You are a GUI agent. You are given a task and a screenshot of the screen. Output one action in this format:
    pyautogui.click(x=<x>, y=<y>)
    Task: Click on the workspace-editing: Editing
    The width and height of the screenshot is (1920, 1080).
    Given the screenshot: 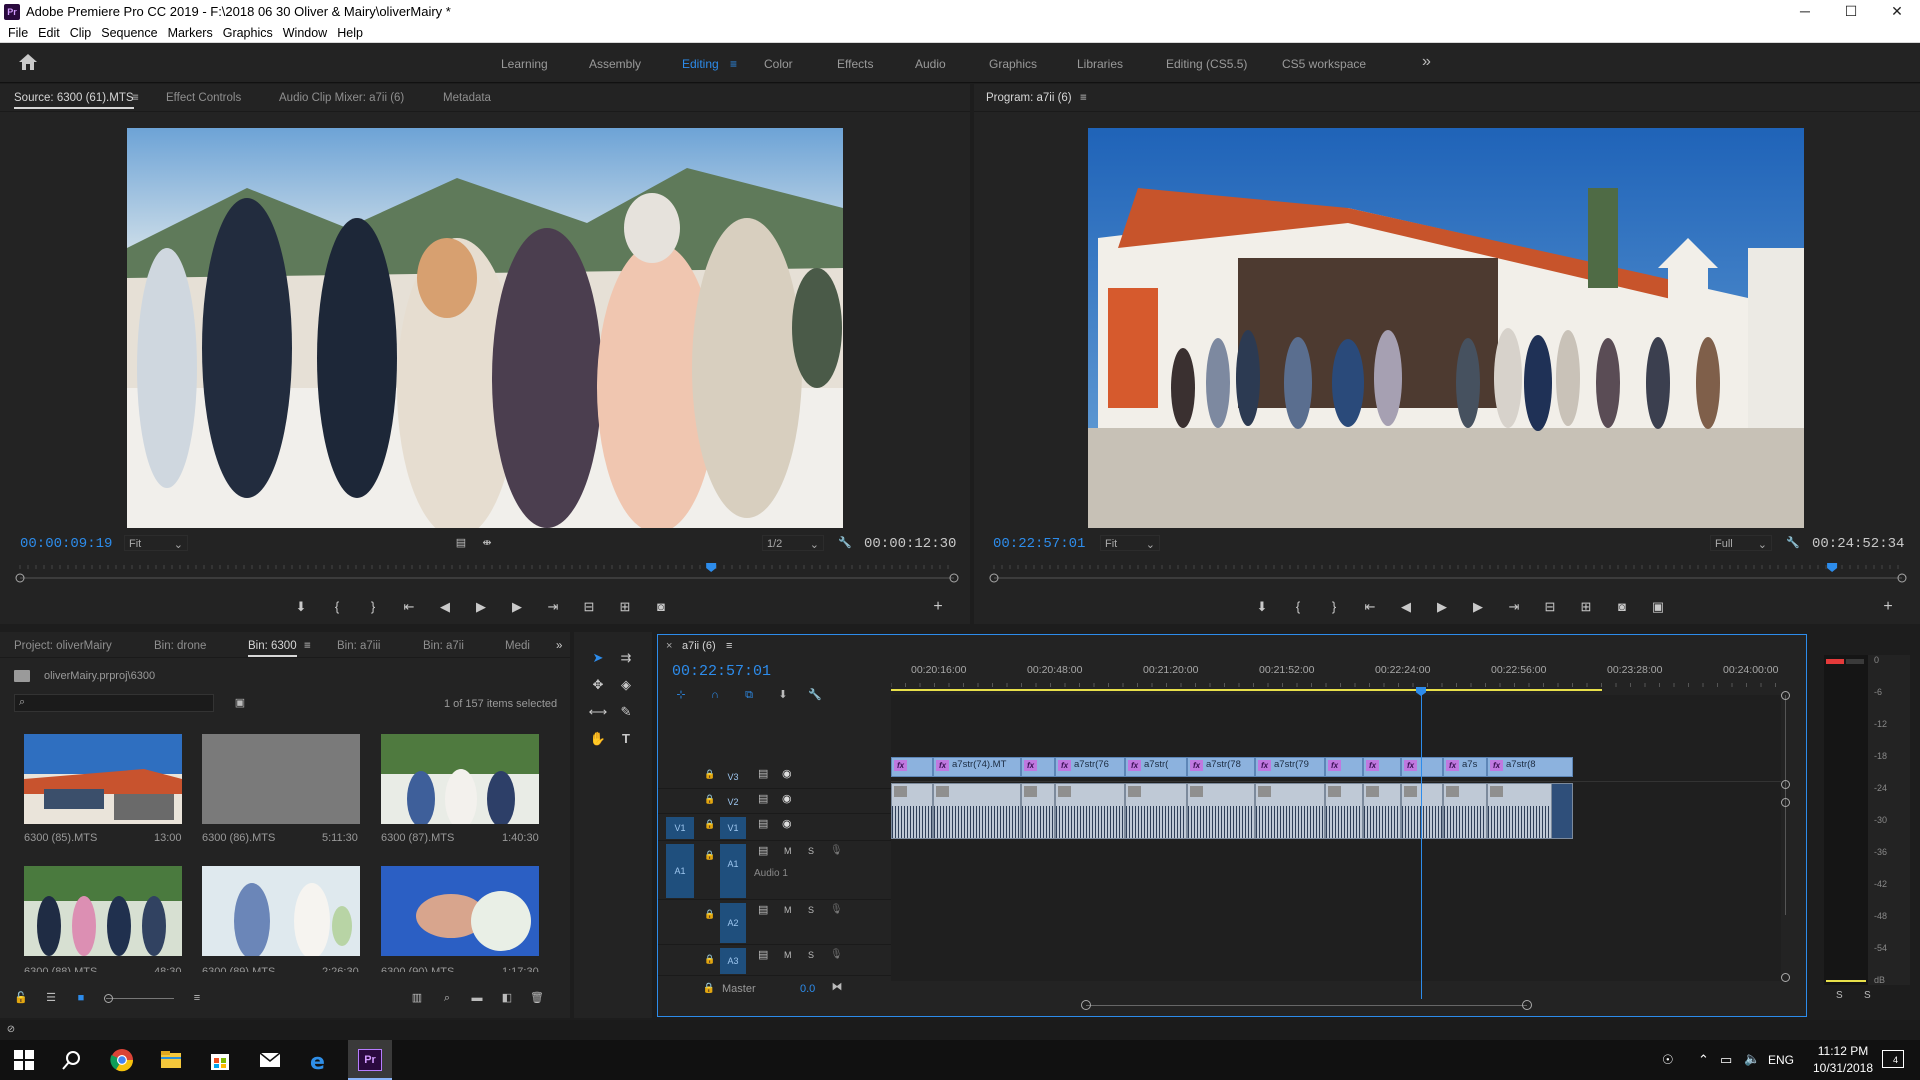 What is the action you would take?
    pyautogui.click(x=700, y=64)
    